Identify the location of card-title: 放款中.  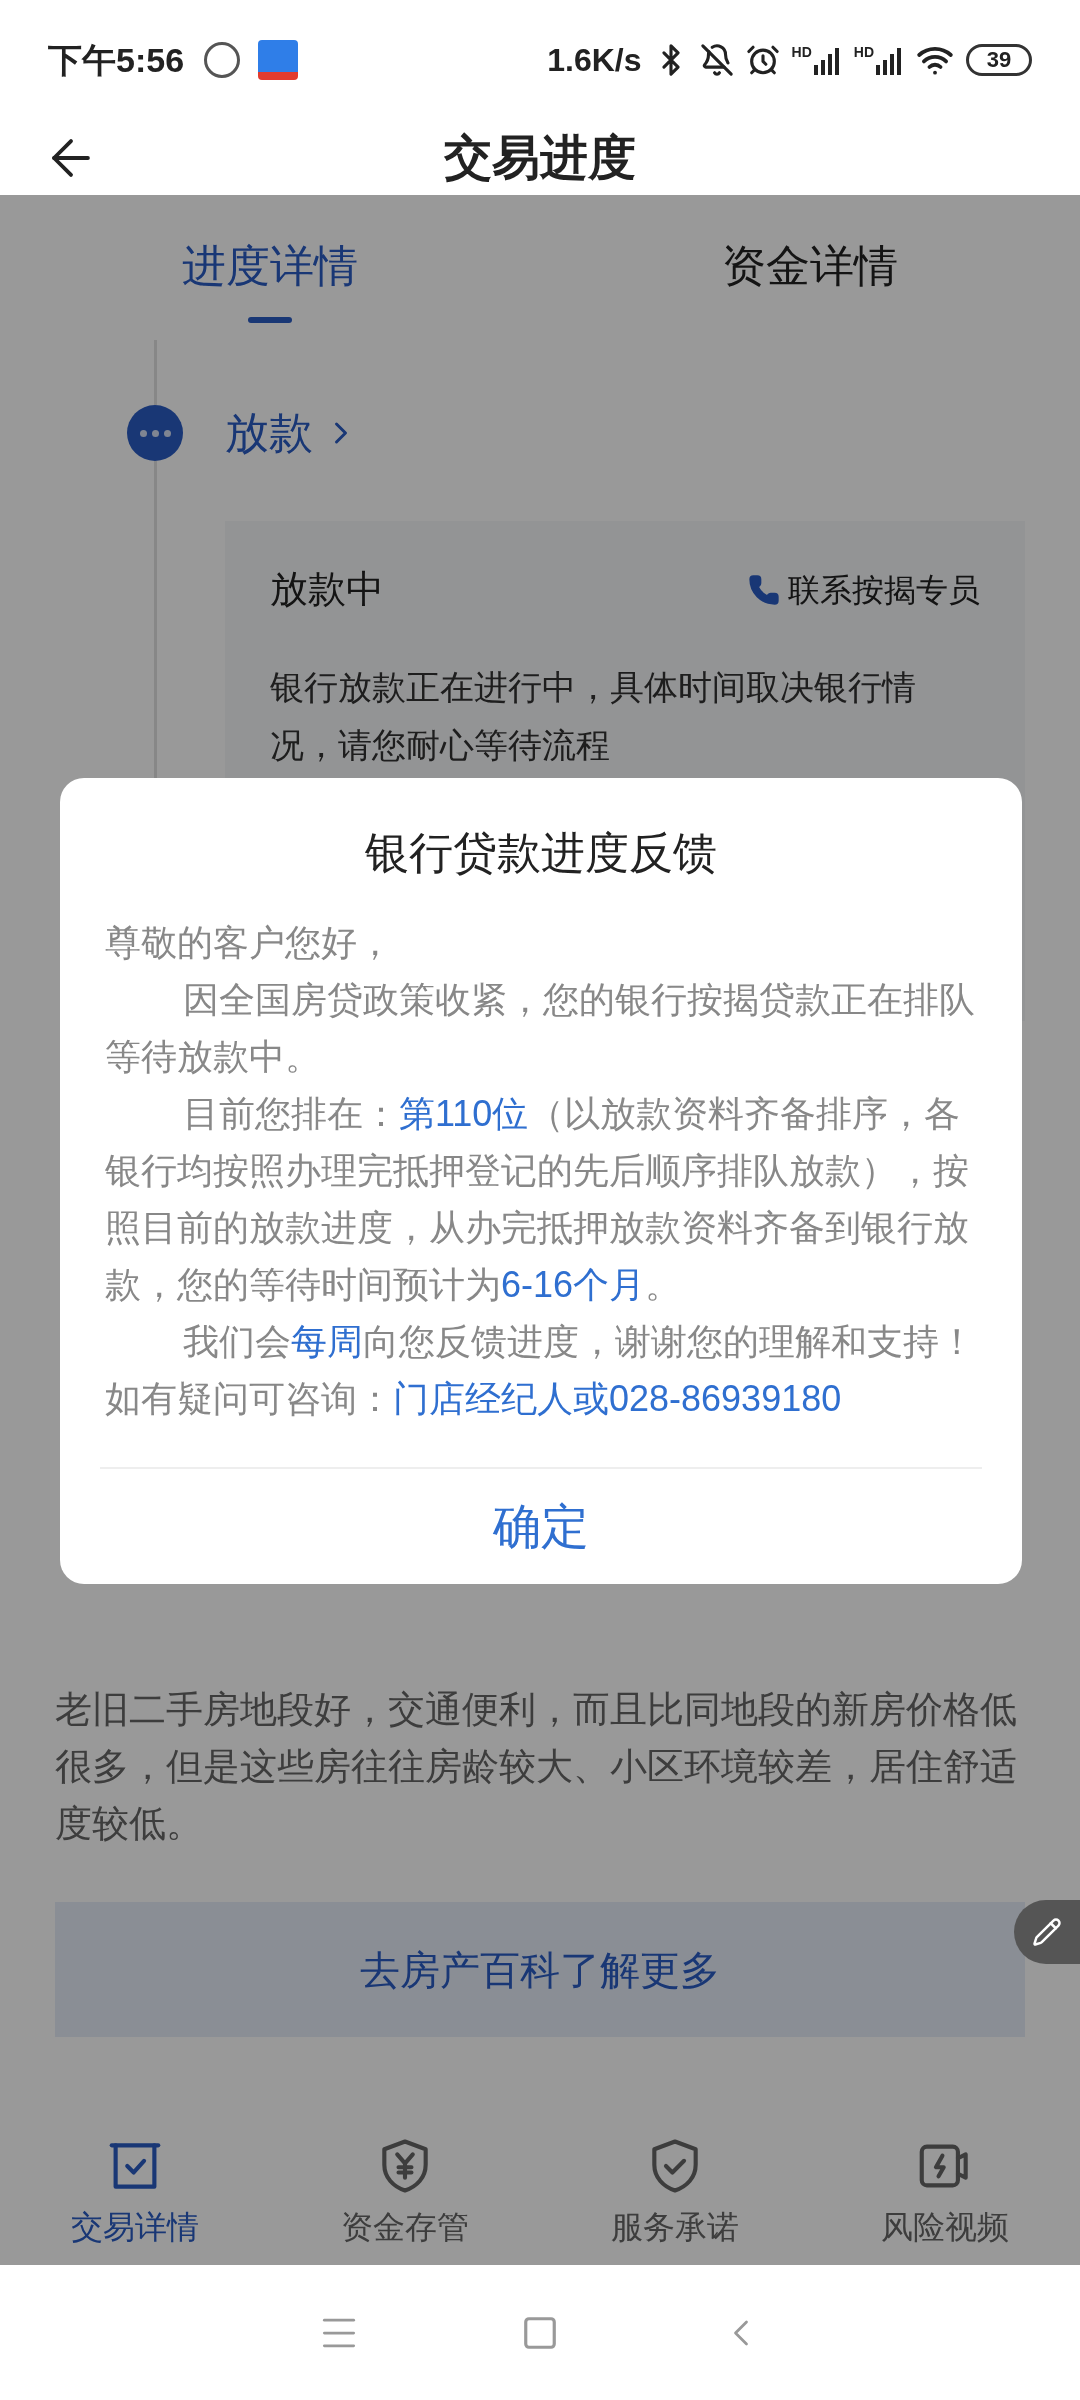
(327, 589).